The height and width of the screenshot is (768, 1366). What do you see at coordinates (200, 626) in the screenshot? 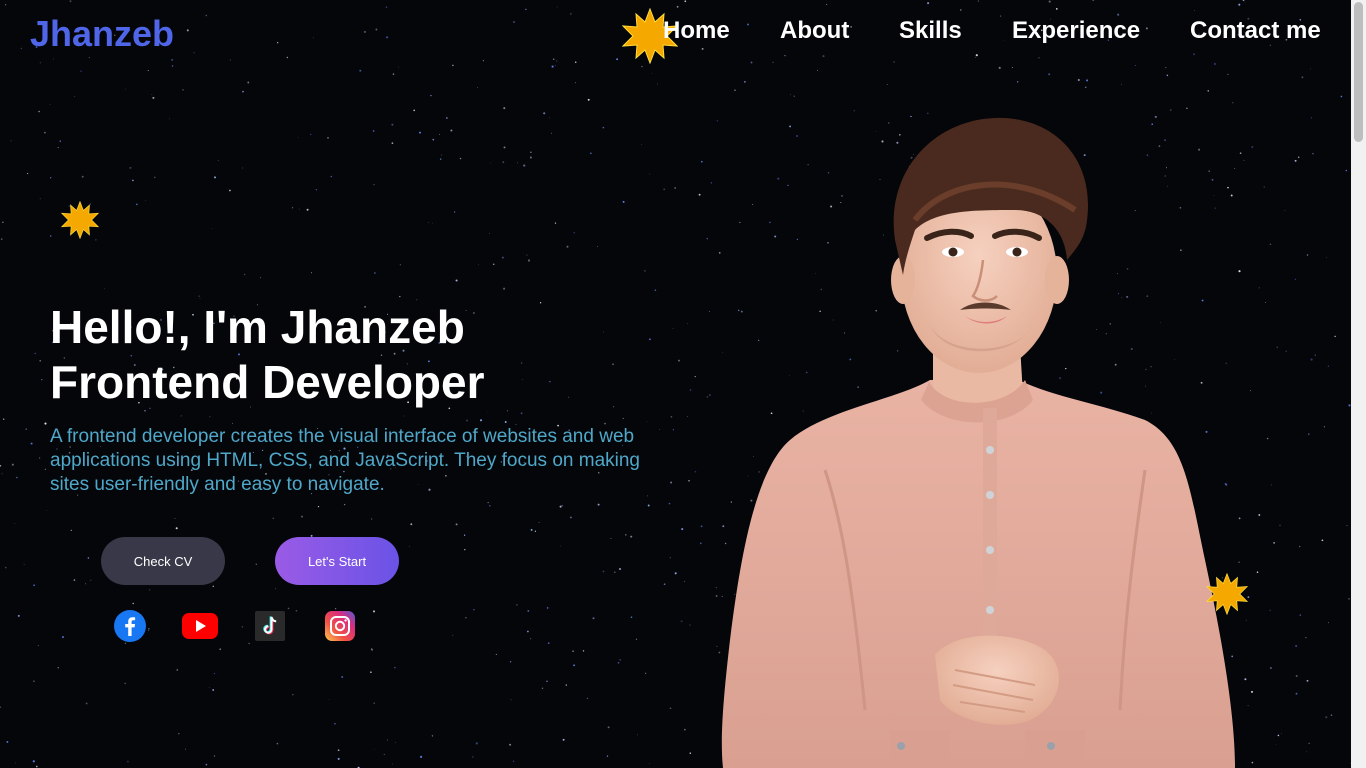
I see `youtube-icon` at bounding box center [200, 626].